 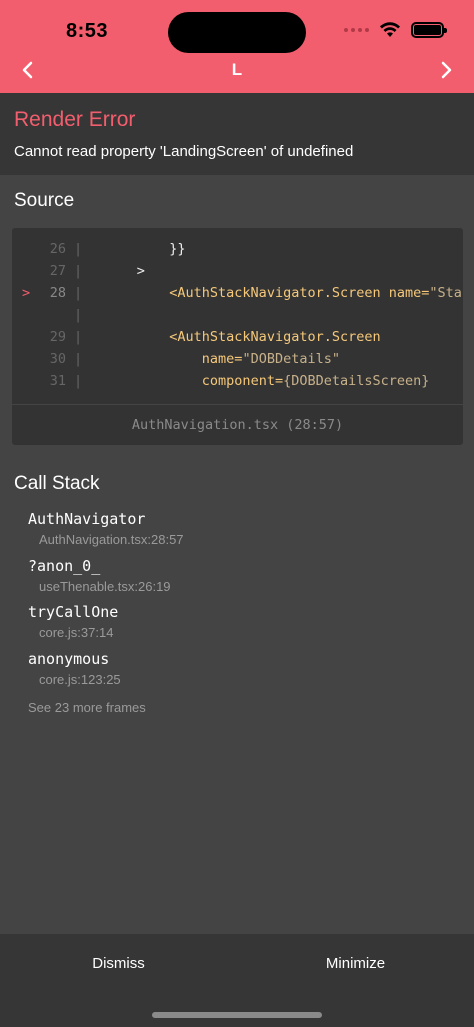 What do you see at coordinates (57, 293) in the screenshot?
I see `line-number: 28` at bounding box center [57, 293].